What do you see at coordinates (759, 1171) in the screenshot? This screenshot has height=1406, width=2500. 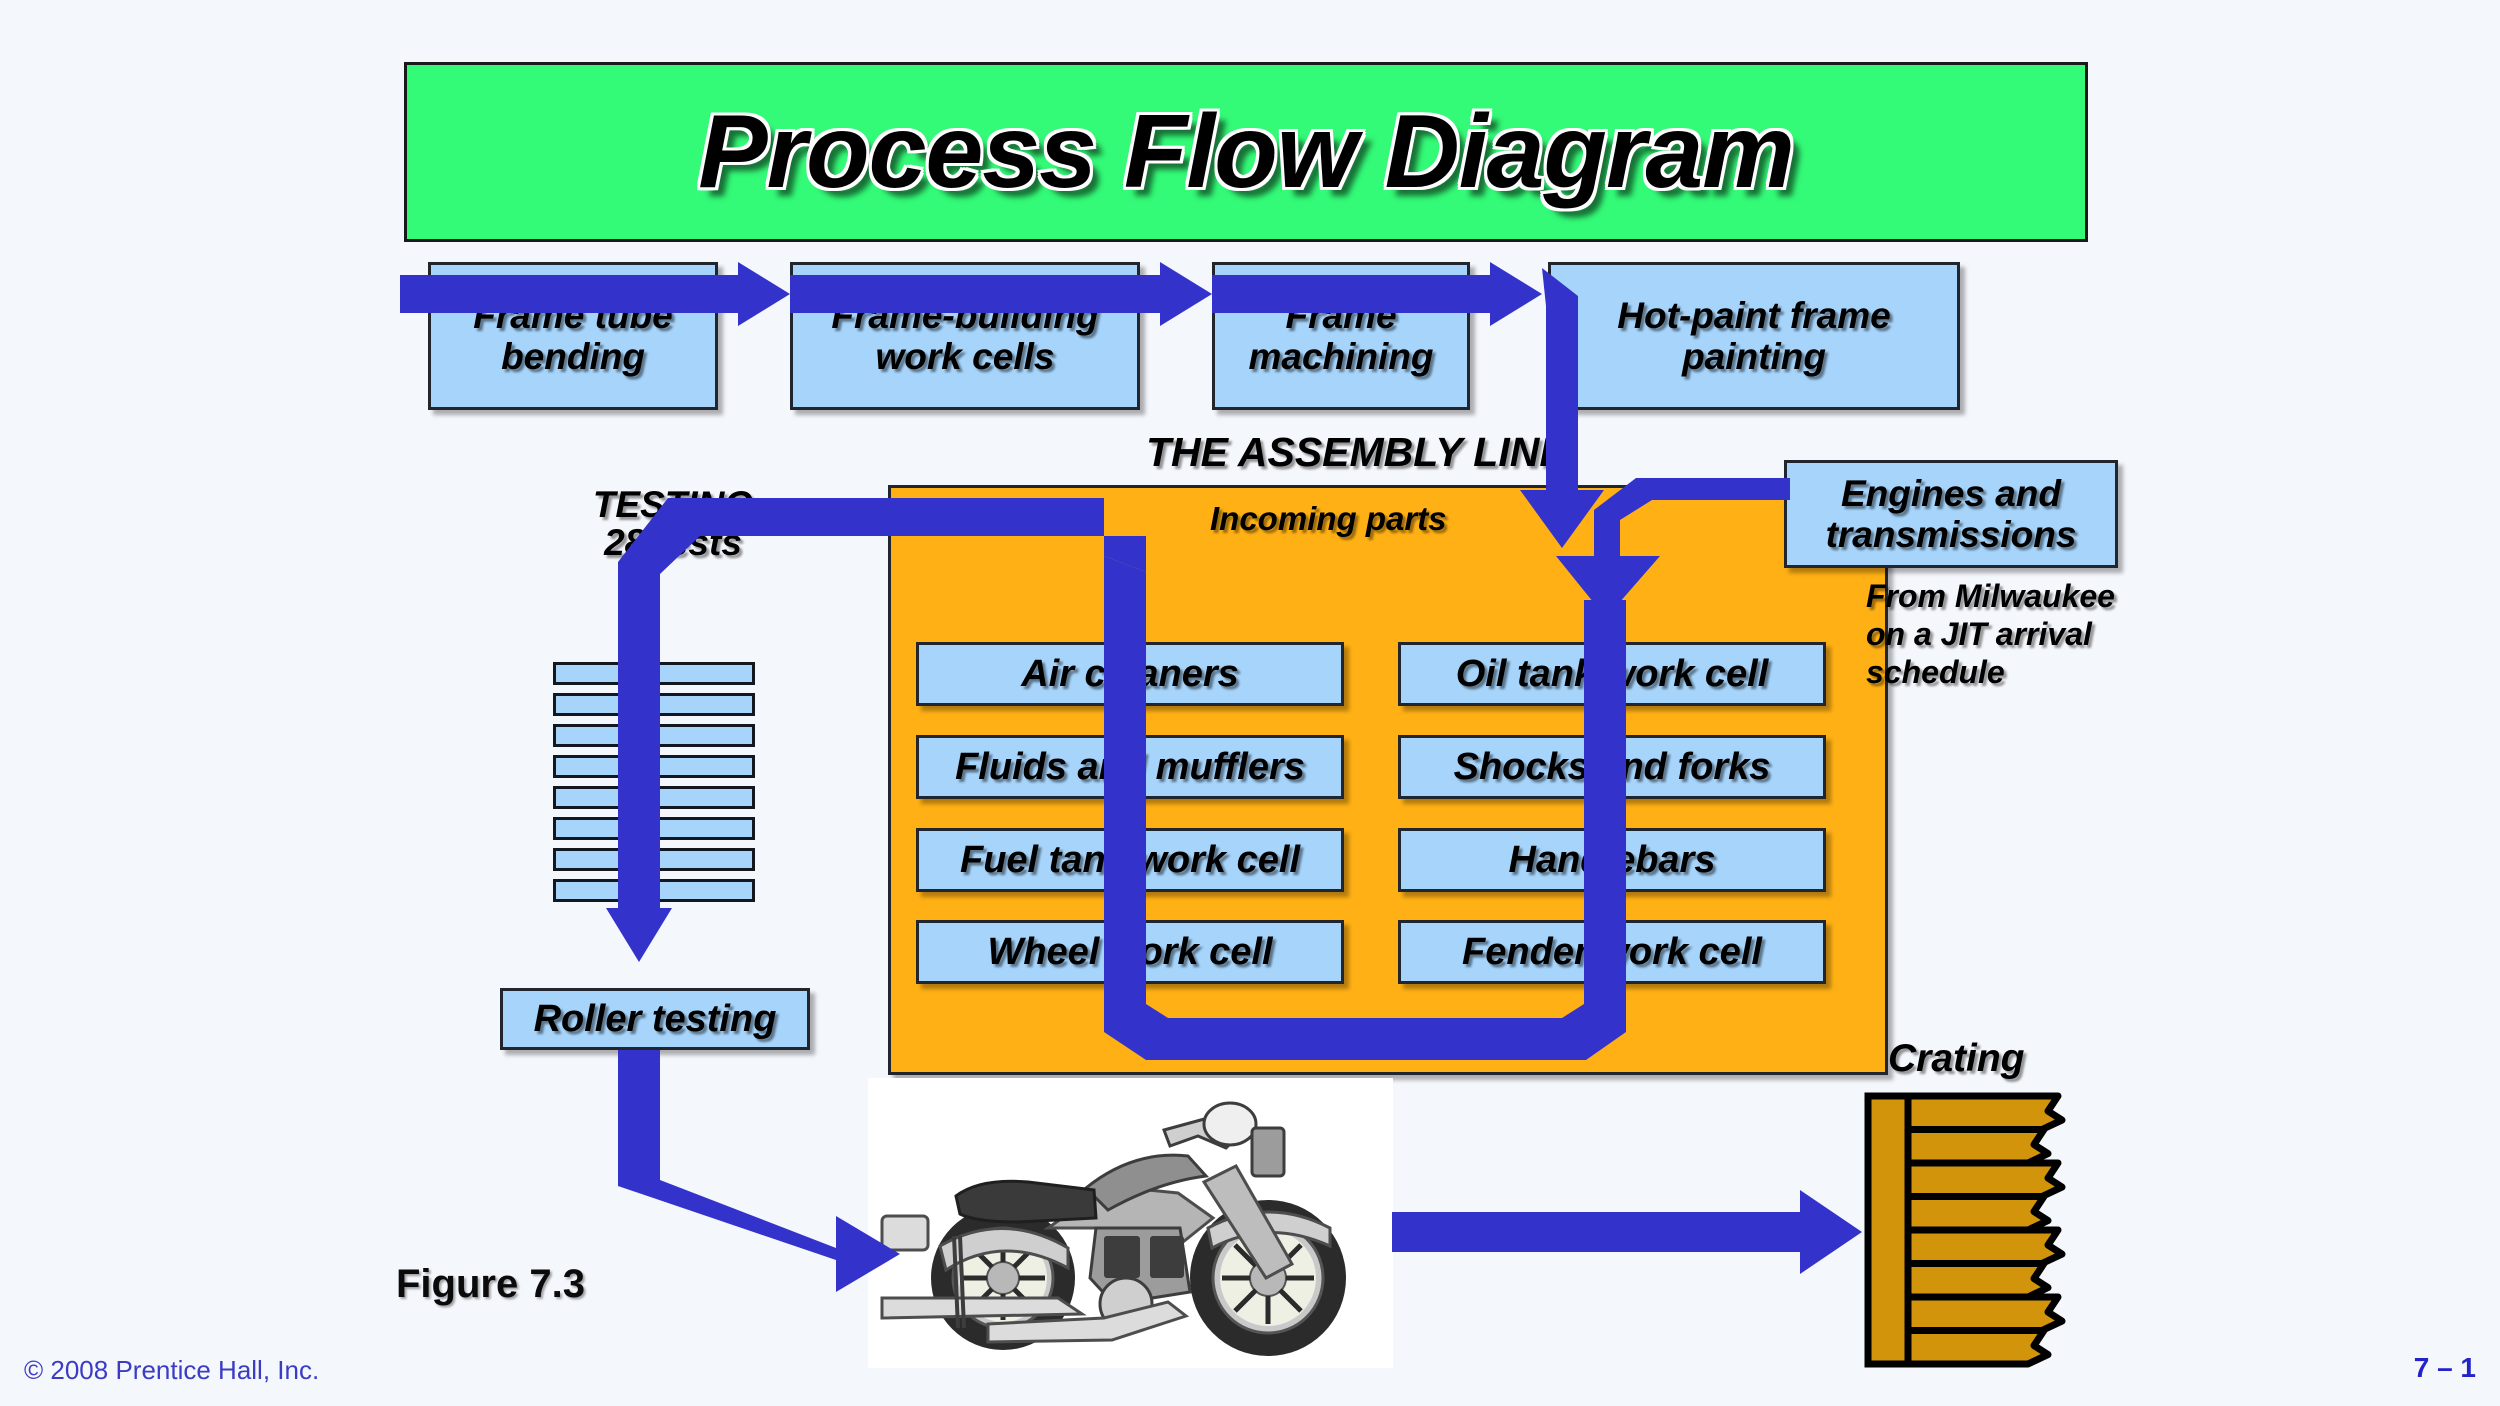 I see `arrow-roller-to-product` at bounding box center [759, 1171].